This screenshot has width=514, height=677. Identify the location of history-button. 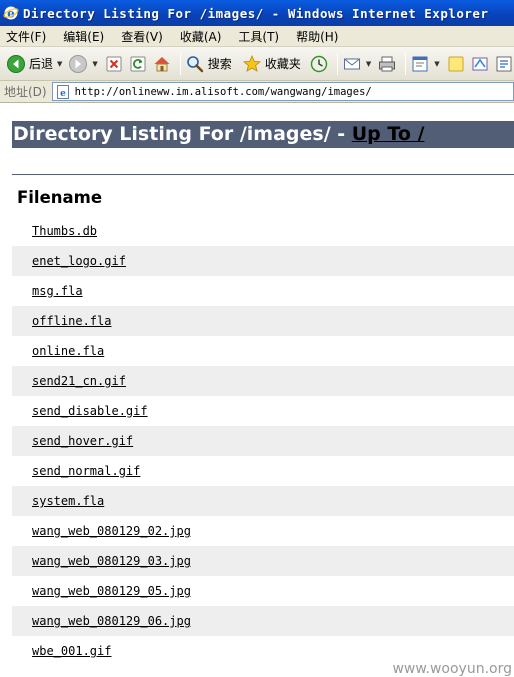
(319, 64).